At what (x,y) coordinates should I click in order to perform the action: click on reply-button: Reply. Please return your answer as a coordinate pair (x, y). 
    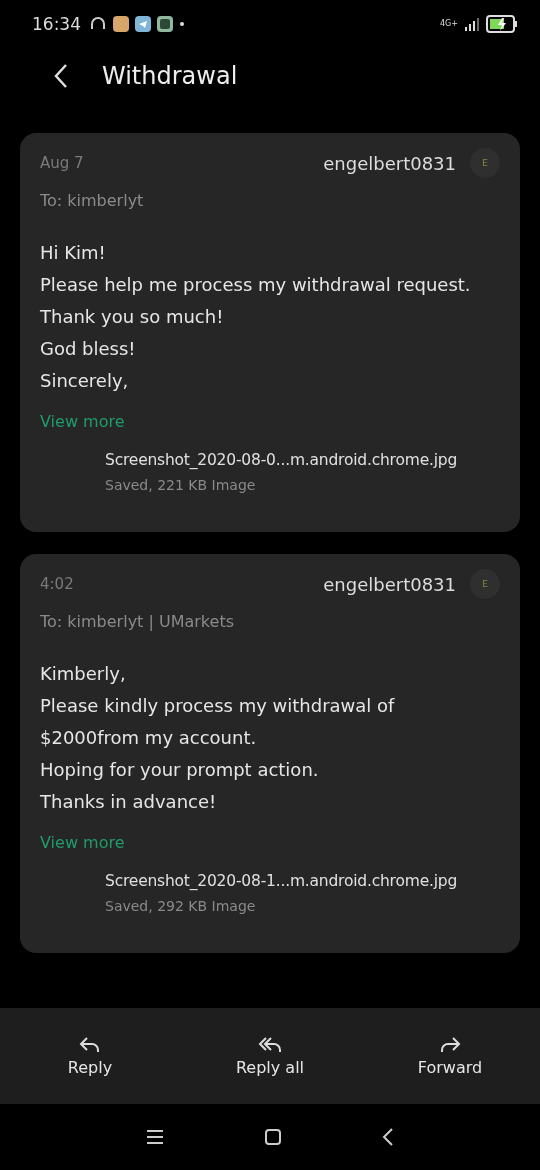
    Looking at the image, I should click on (90, 1056).